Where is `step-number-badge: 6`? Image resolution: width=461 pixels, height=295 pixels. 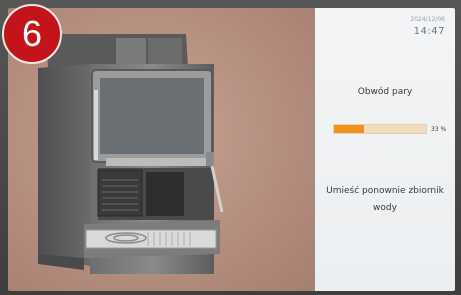
step-number-badge: 6 is located at coordinates (32, 34).